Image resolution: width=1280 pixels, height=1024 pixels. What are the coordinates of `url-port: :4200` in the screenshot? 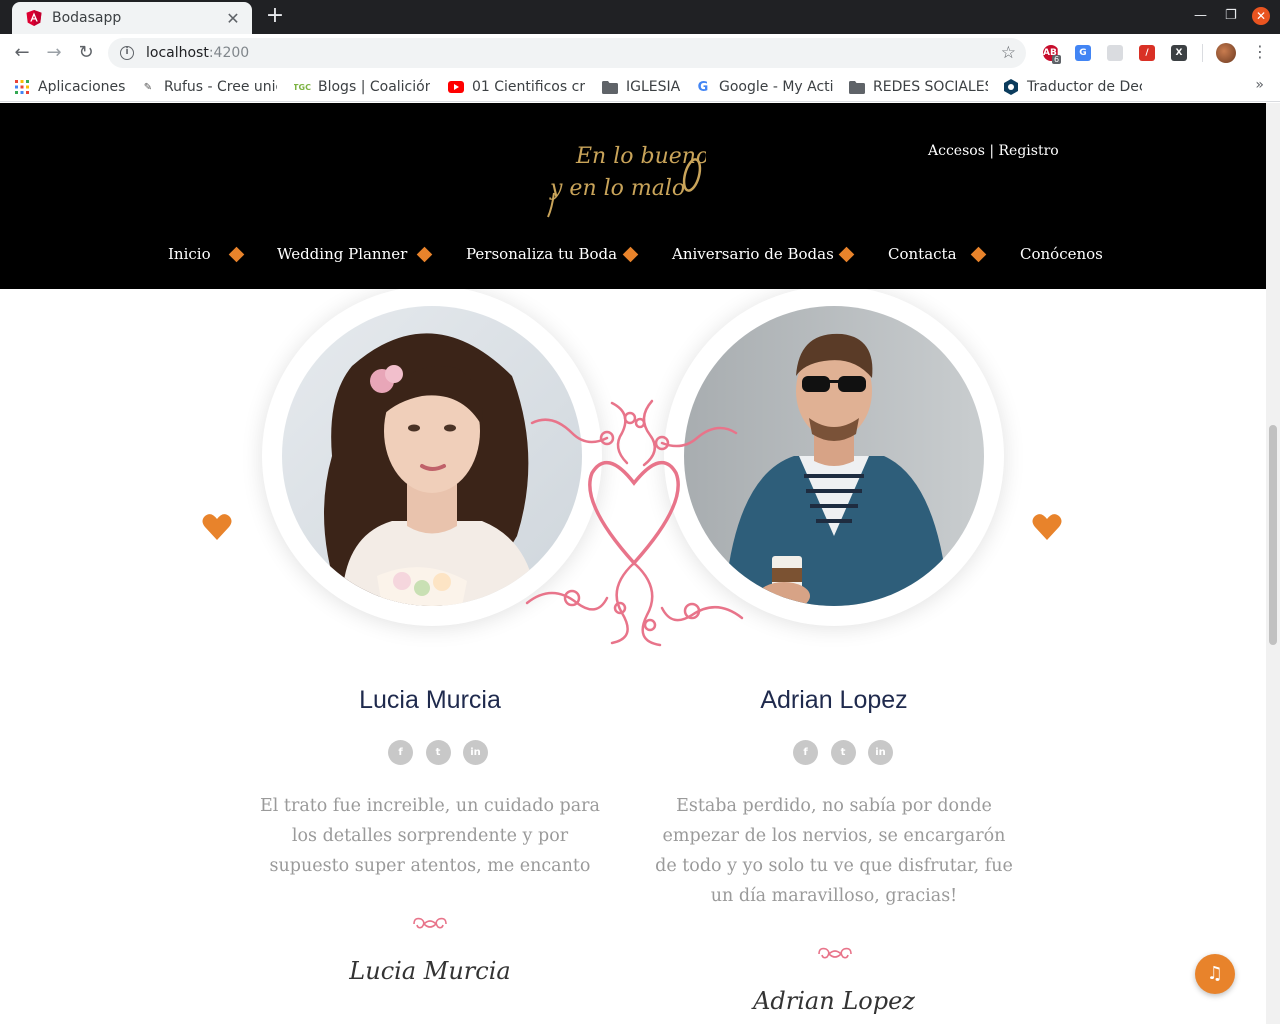 It's located at (229, 53).